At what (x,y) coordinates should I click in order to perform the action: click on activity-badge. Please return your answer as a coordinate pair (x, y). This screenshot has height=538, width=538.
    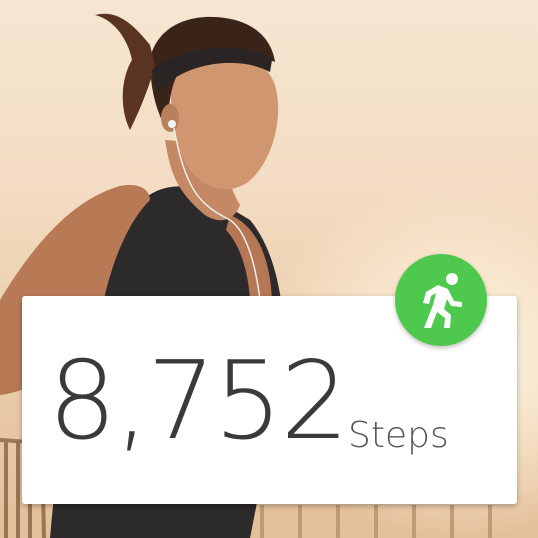
    Looking at the image, I should click on (441, 300).